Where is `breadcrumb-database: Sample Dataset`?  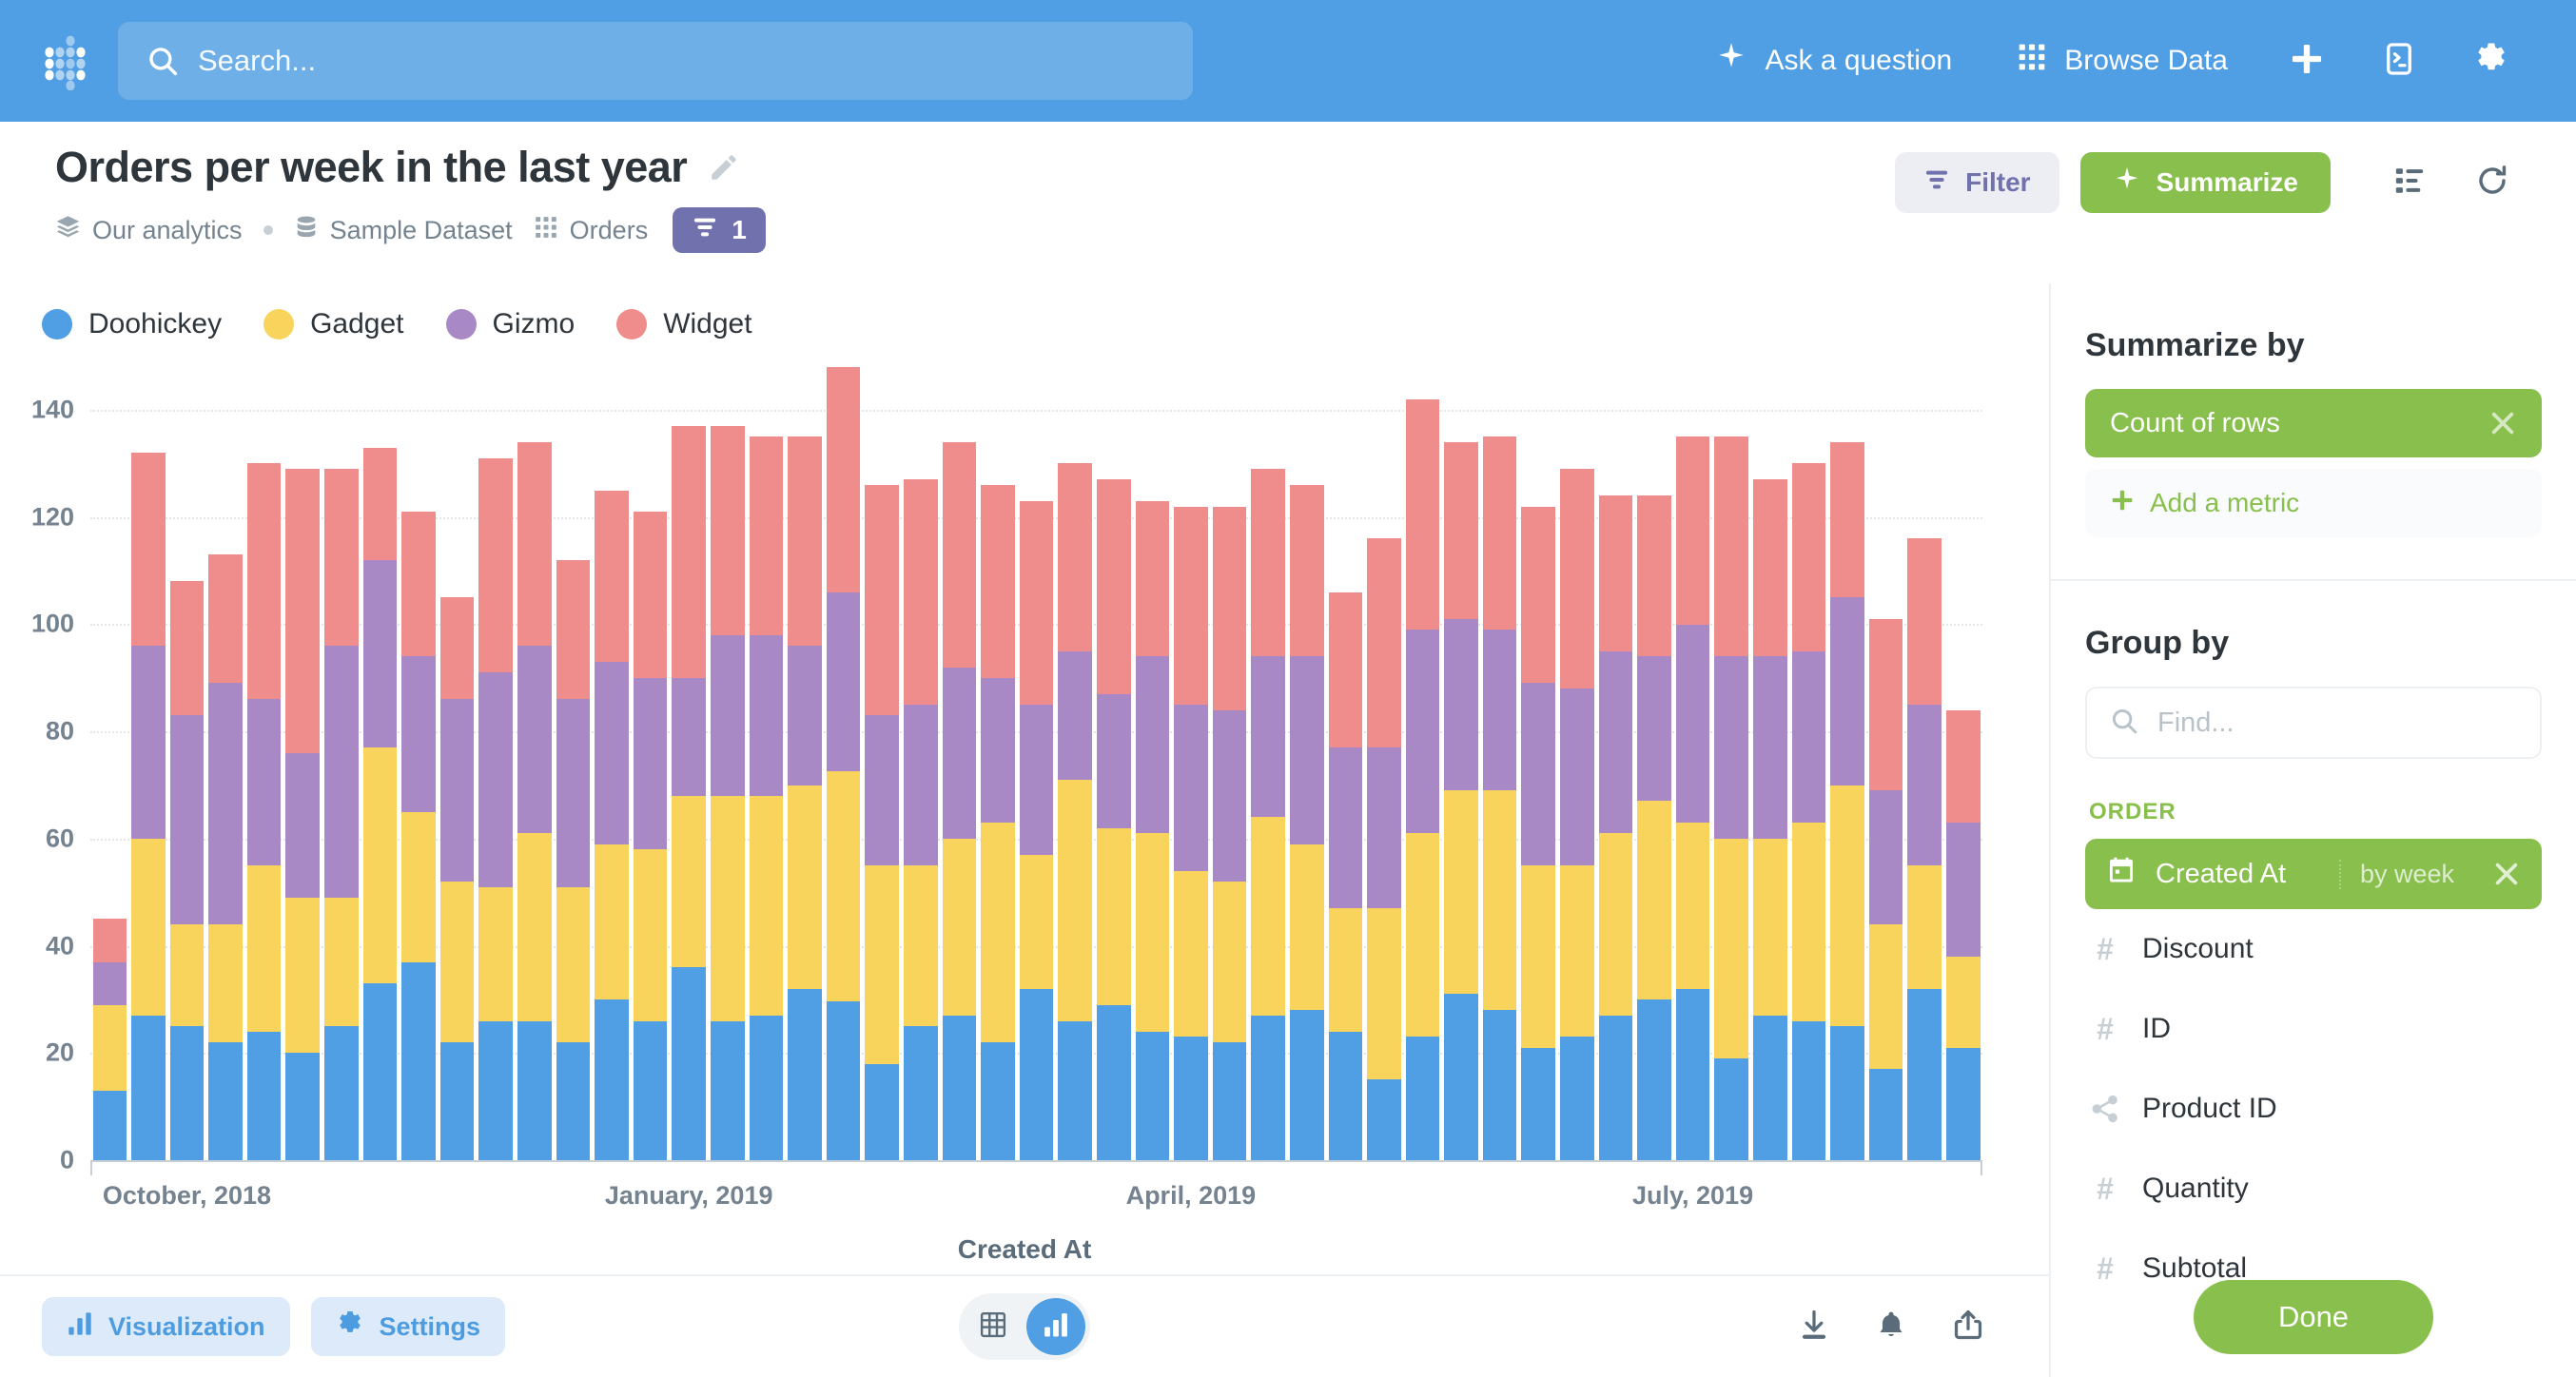
breadcrumb-database: Sample Dataset is located at coordinates (403, 230).